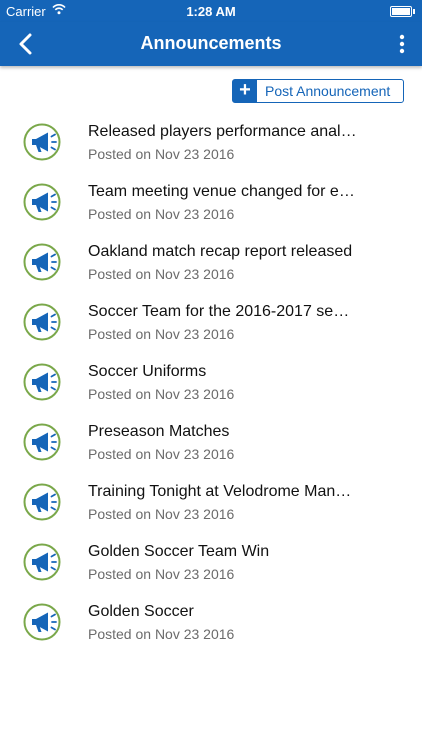 The width and height of the screenshot is (422, 750). What do you see at coordinates (211, 443) in the screenshot?
I see `announcement-item: Preseason Matches Posted on Nov 23 2016` at bounding box center [211, 443].